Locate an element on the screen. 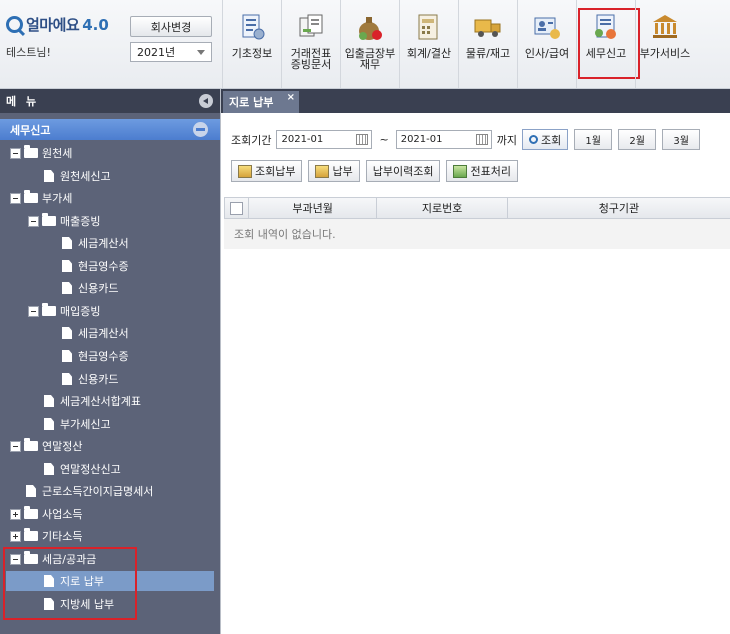 Image resolution: width=730 pixels, height=634 pixels. change-company-button: 회사변경 is located at coordinates (171, 26).